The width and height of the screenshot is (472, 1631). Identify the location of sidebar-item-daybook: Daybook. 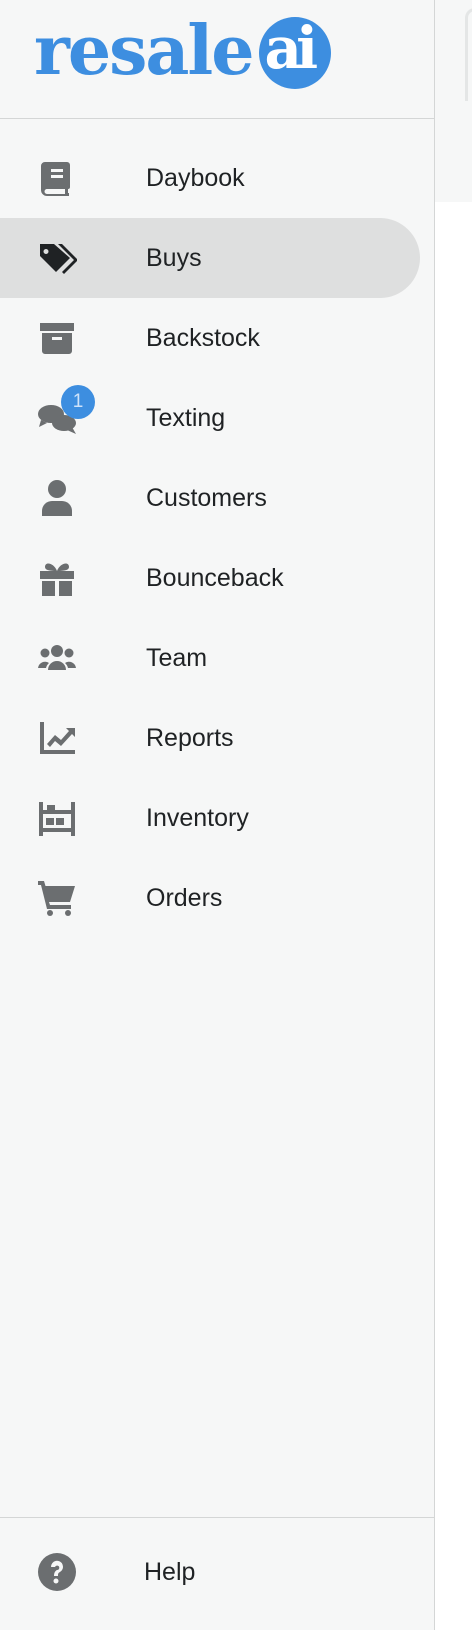
(217, 178).